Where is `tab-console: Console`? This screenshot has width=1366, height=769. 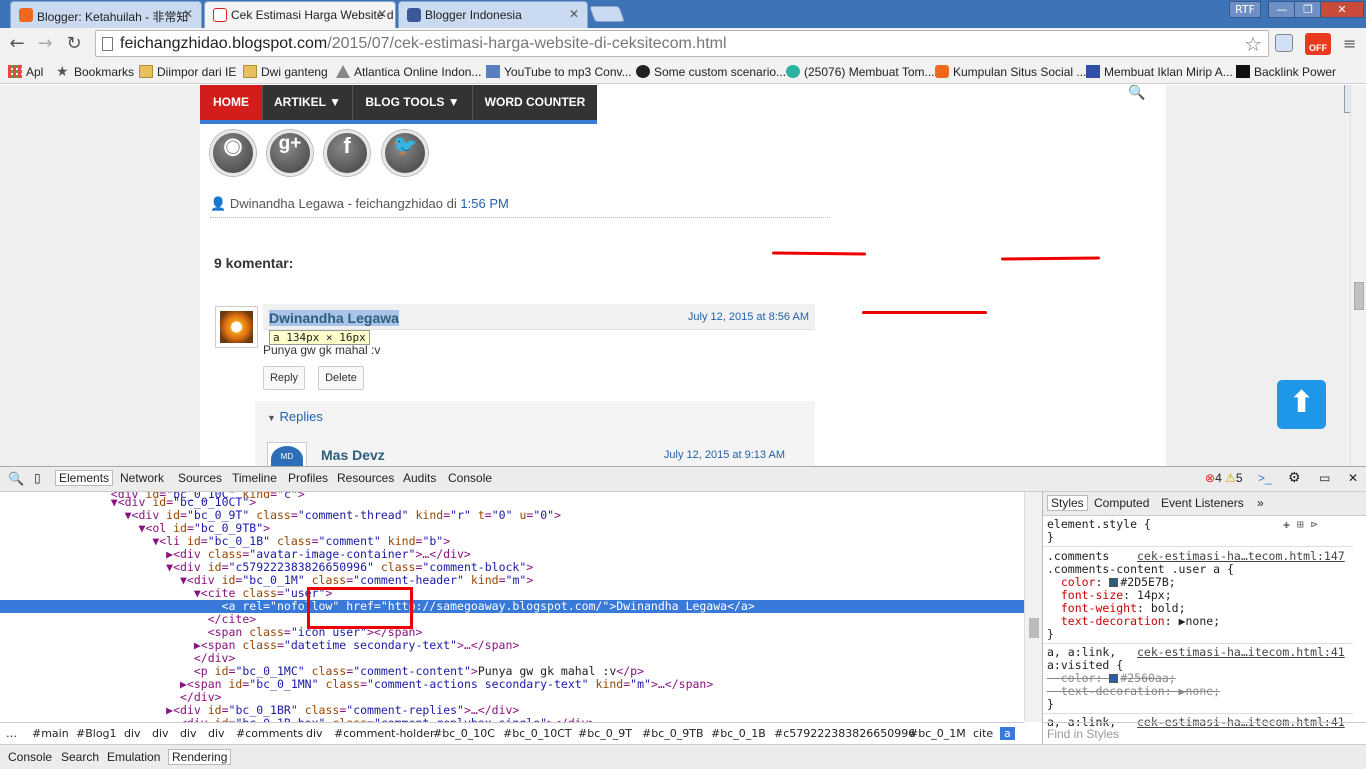 tab-console: Console is located at coordinates (470, 478).